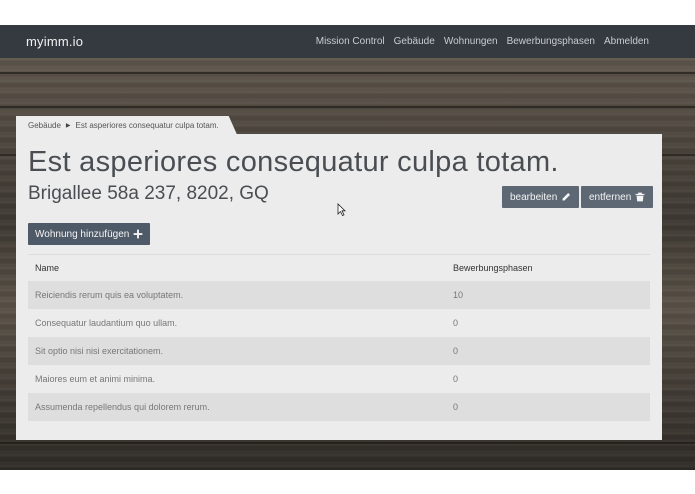 This screenshot has height=494, width=695. What do you see at coordinates (551, 41) in the screenshot?
I see `nav-link-bewerbungsphasen: Bewerbungsphasen` at bounding box center [551, 41].